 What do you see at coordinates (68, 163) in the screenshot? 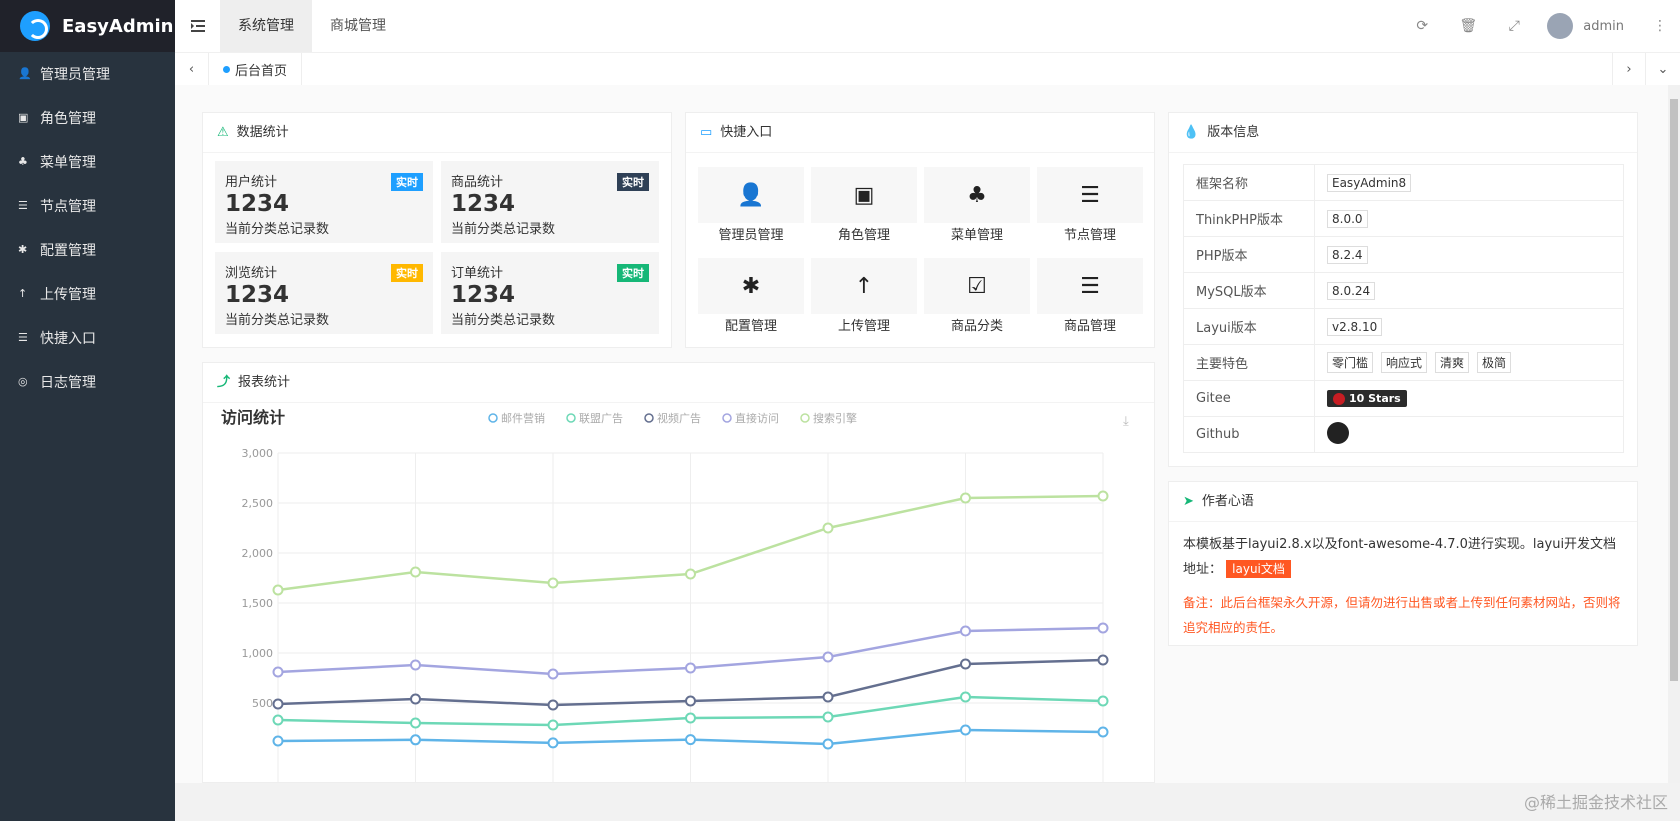
I see `sidebar-item-label: 菜单管理` at bounding box center [68, 163].